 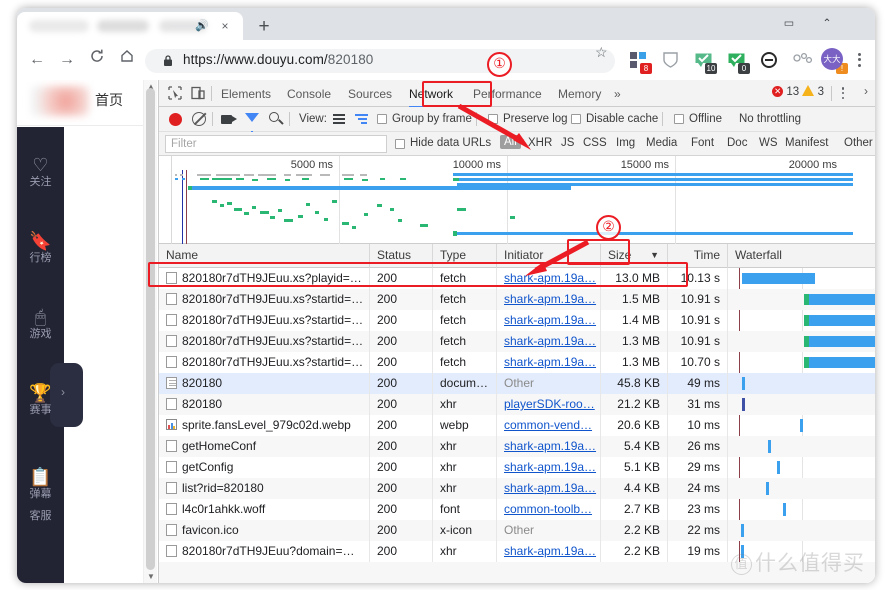 I want to click on inspect-element-icon, so click(x=176, y=93).